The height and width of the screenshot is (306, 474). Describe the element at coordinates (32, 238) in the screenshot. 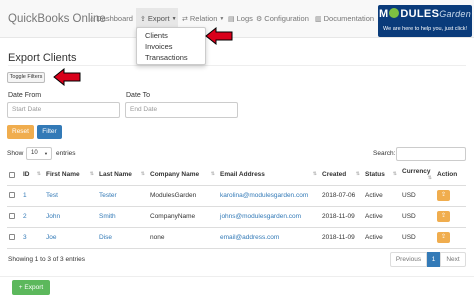

I see `cell-id: 3` at that location.